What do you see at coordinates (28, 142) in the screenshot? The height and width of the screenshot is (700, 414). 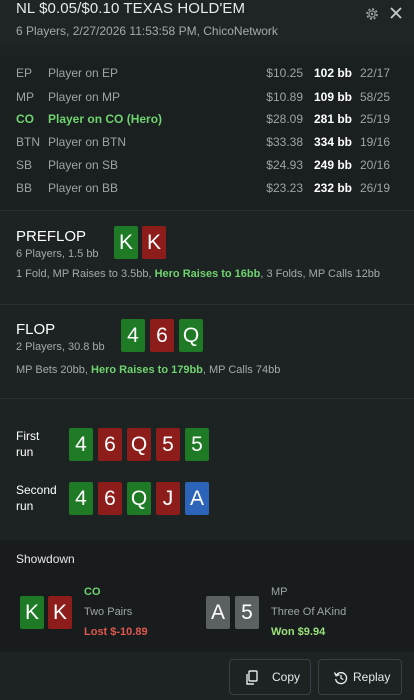 I see `player-position: BTN` at bounding box center [28, 142].